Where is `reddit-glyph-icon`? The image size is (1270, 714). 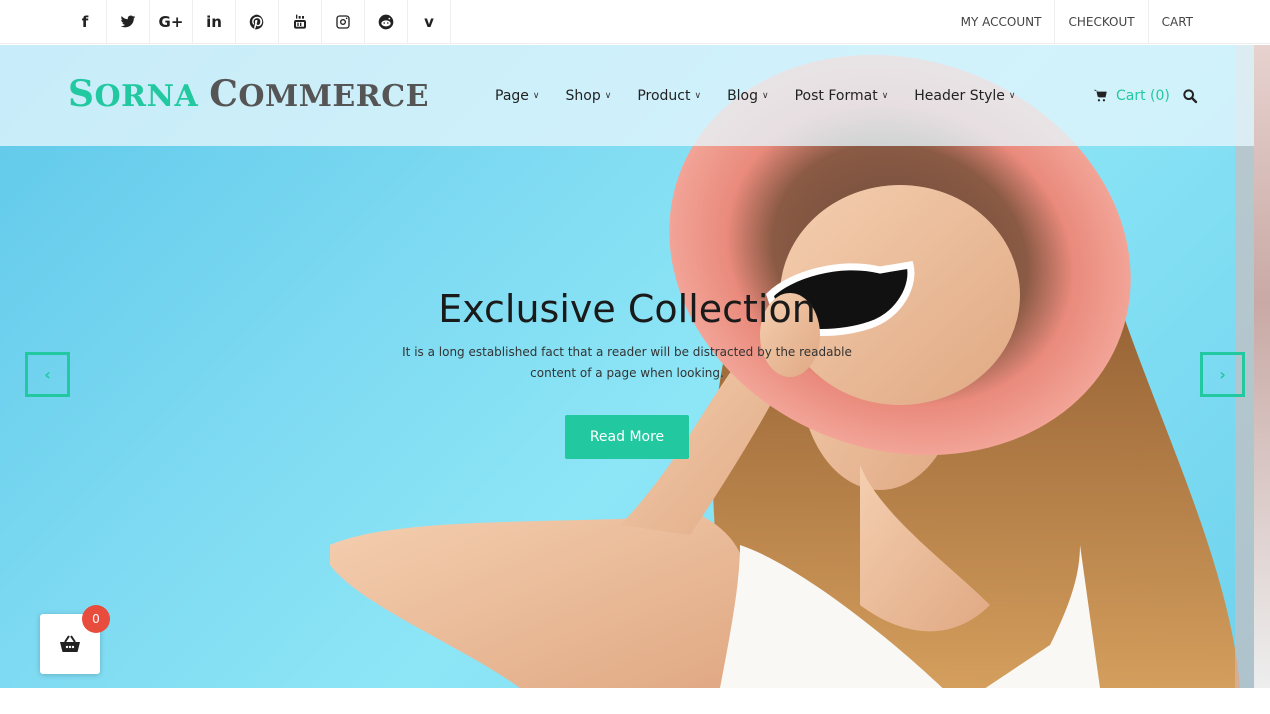 reddit-glyph-icon is located at coordinates (386, 22).